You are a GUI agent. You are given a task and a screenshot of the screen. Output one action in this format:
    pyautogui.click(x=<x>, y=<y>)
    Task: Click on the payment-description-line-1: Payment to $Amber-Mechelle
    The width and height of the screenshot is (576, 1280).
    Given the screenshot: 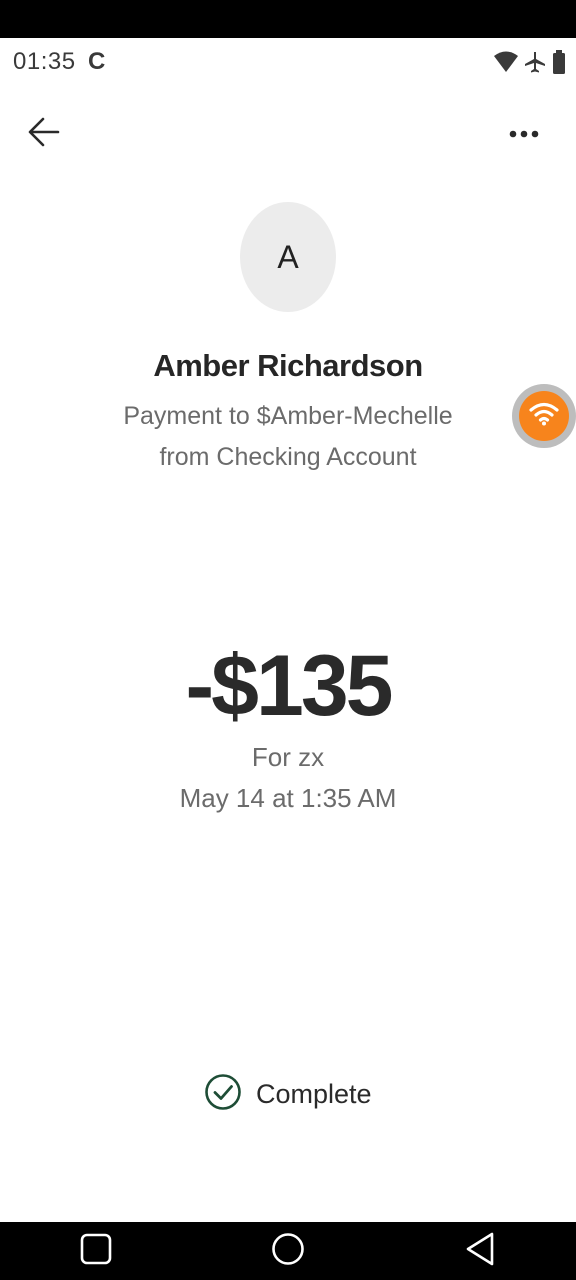 What is the action you would take?
    pyautogui.click(x=288, y=416)
    